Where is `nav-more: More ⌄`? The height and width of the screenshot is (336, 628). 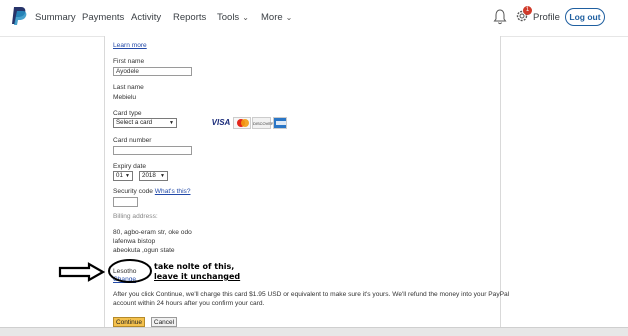 nav-more: More ⌄ is located at coordinates (276, 17).